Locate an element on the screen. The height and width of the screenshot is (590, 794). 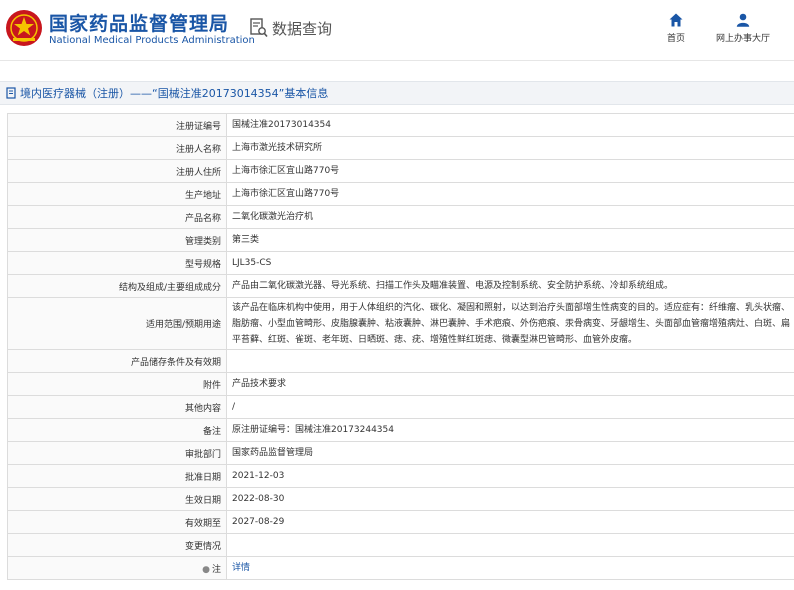
table-row: 注册人名称 上海市激光技术研究所 is located at coordinates (400, 148).